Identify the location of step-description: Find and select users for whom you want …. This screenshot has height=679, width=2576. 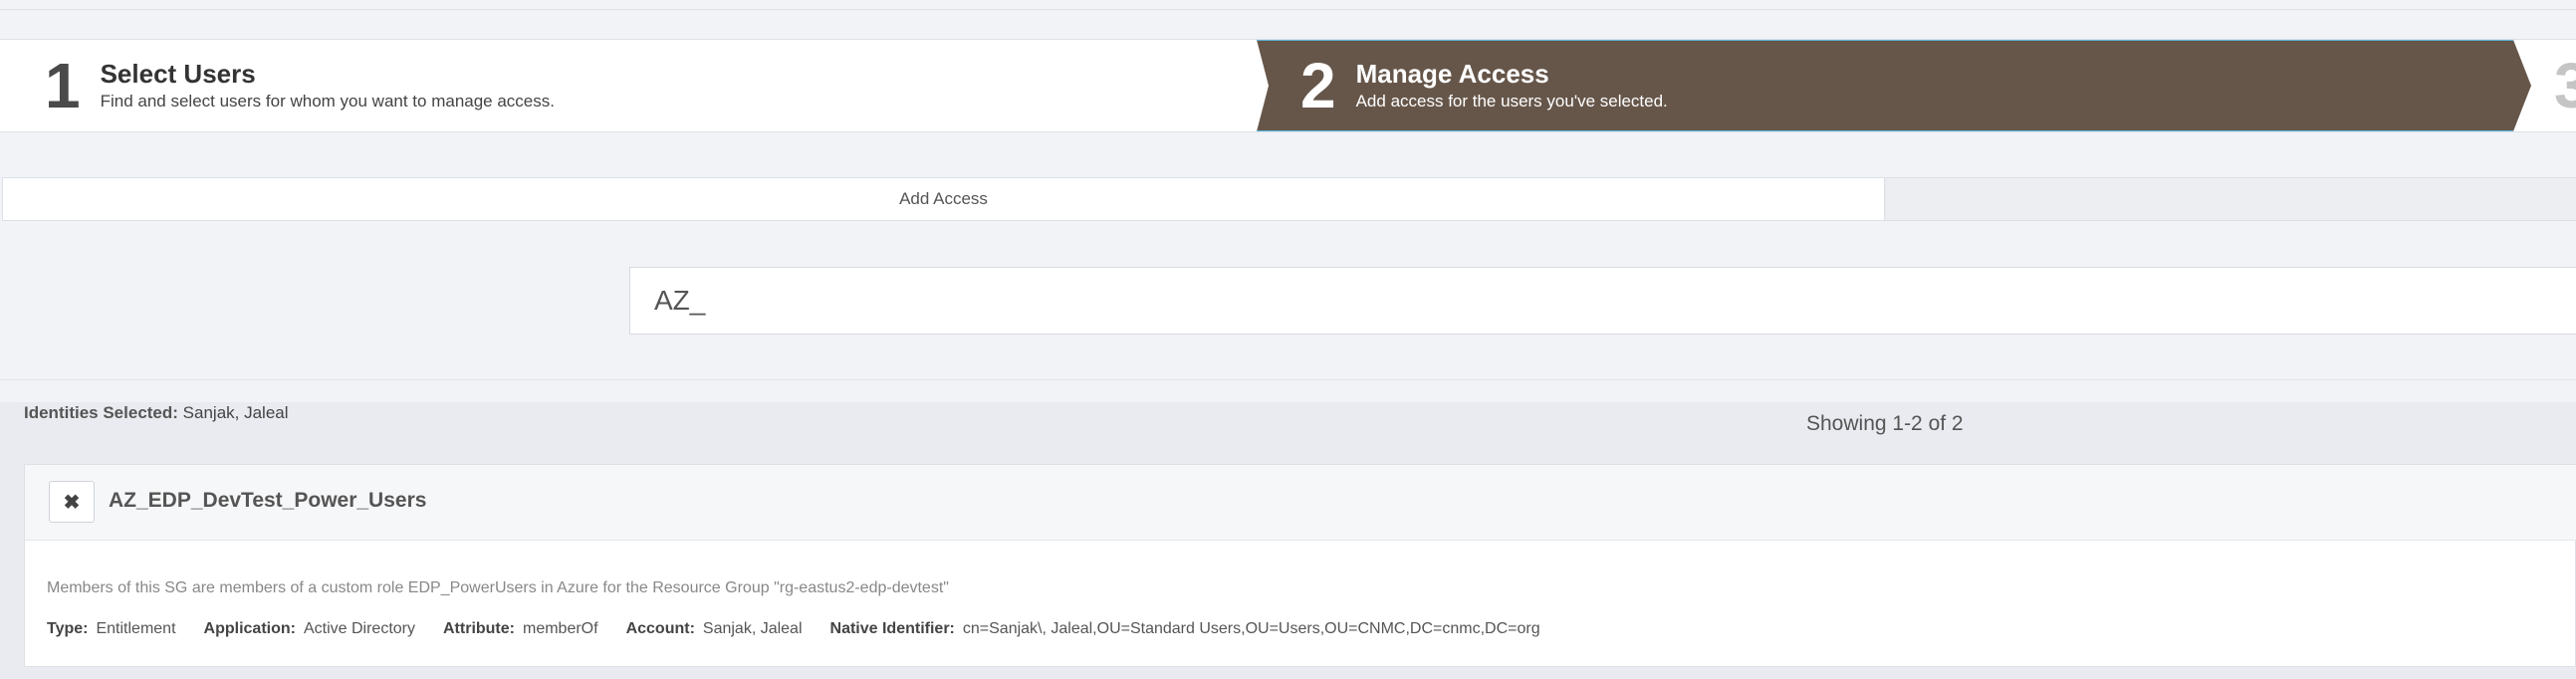
(327, 101).